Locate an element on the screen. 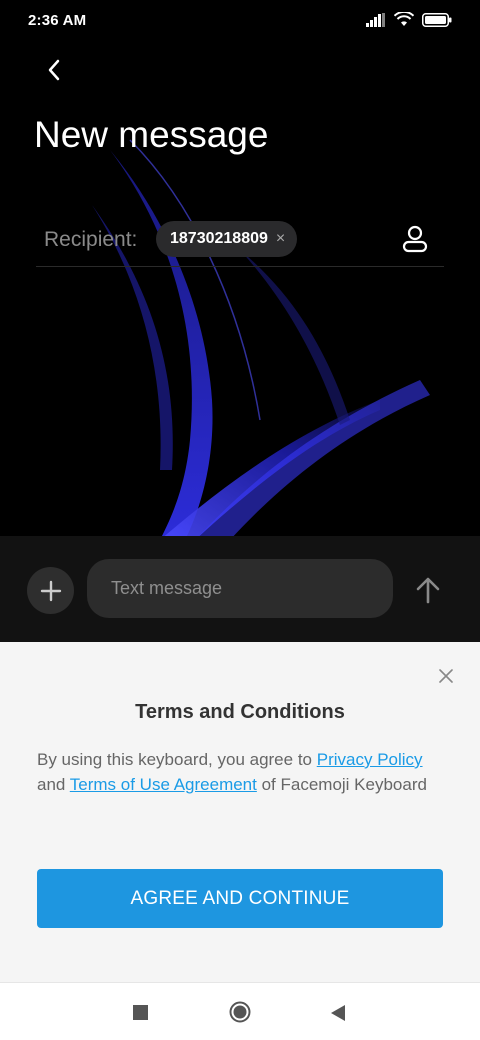 This screenshot has width=480, height=1040. chevron-left-icon is located at coordinates (54, 70).